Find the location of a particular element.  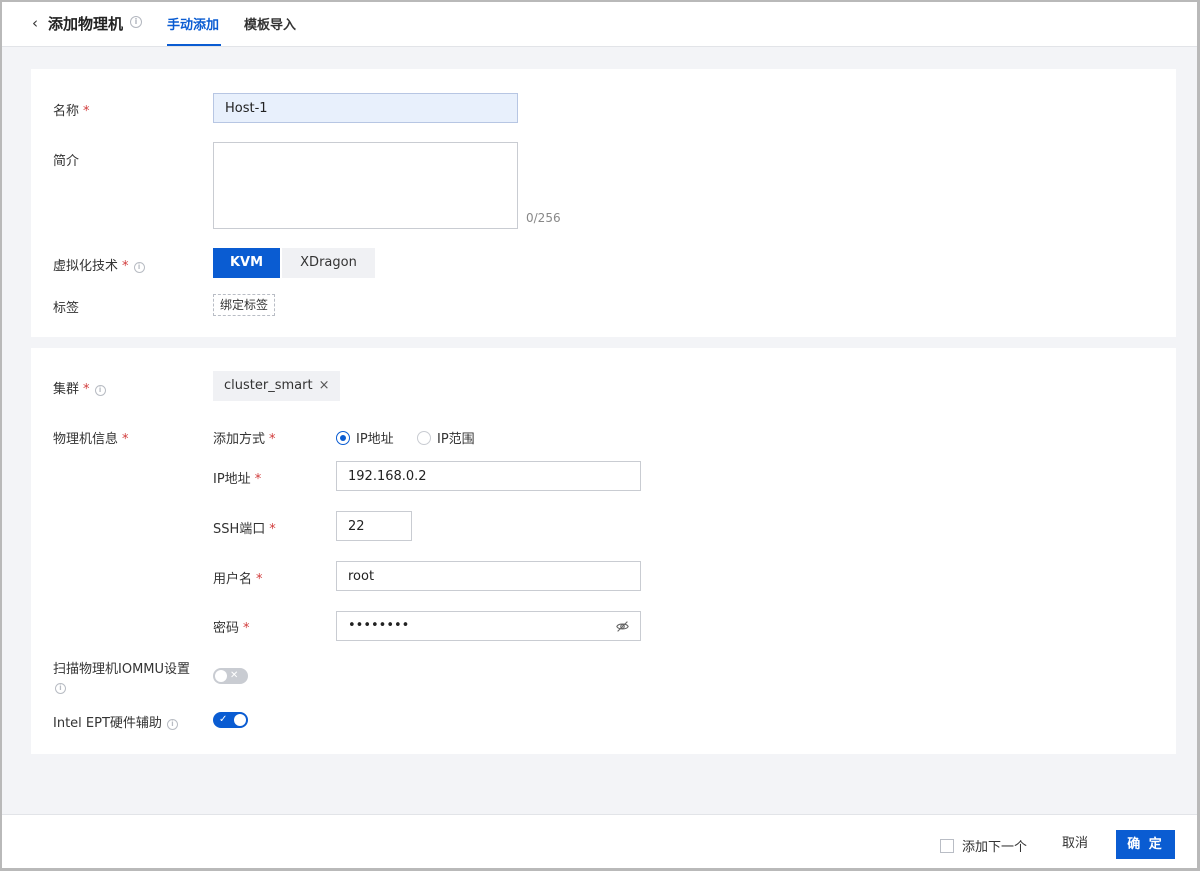

cluster-chip: cluster_smart × is located at coordinates (277, 386).